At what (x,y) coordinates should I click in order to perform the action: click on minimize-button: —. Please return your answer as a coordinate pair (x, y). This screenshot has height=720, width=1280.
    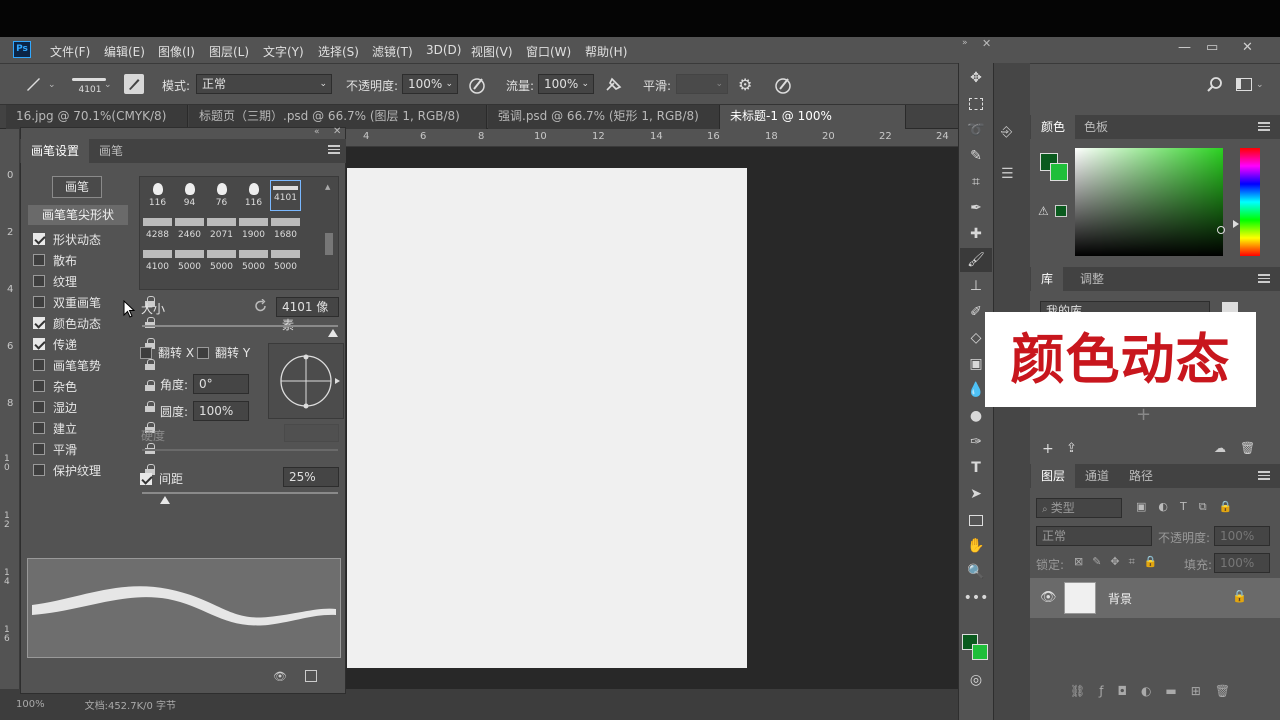
    Looking at the image, I should click on (1184, 47).